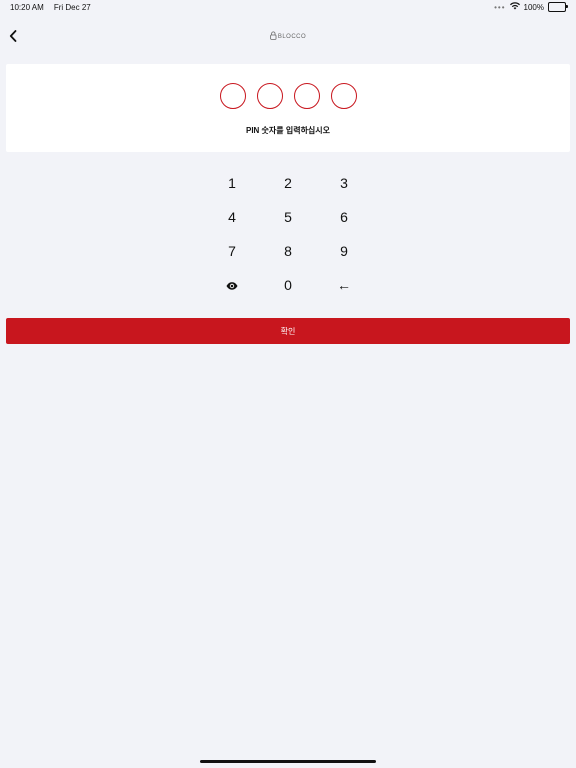 Image resolution: width=576 pixels, height=768 pixels. What do you see at coordinates (500, 7) in the screenshot?
I see `multitasking-dots: •••` at bounding box center [500, 7].